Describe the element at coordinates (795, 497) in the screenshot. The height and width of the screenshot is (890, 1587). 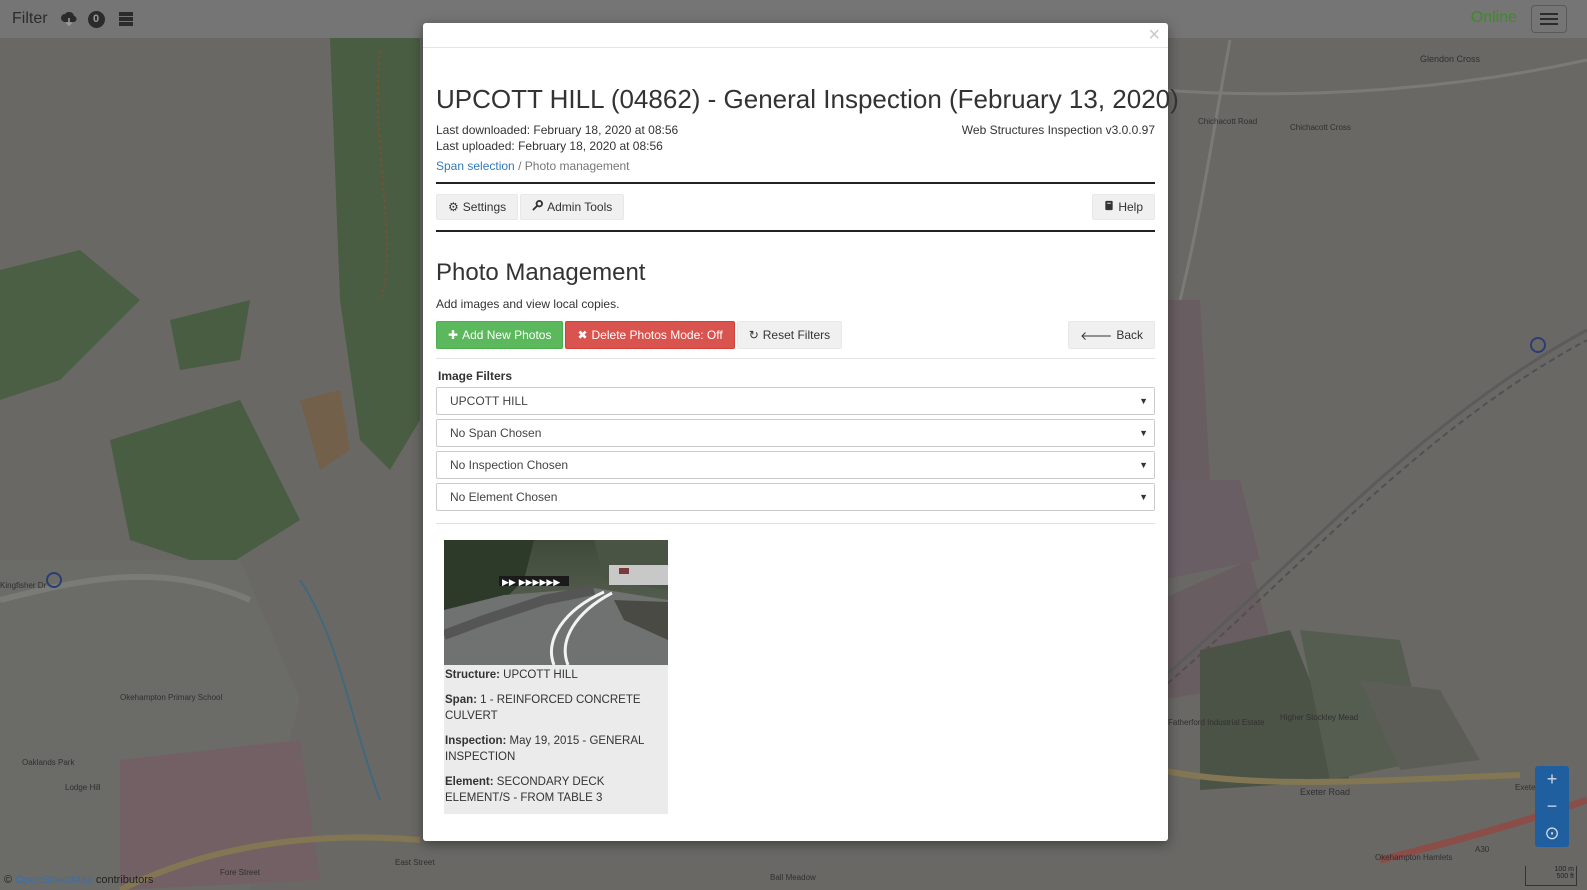
I see `element-filter-select: No Element Chosen ▼` at that location.